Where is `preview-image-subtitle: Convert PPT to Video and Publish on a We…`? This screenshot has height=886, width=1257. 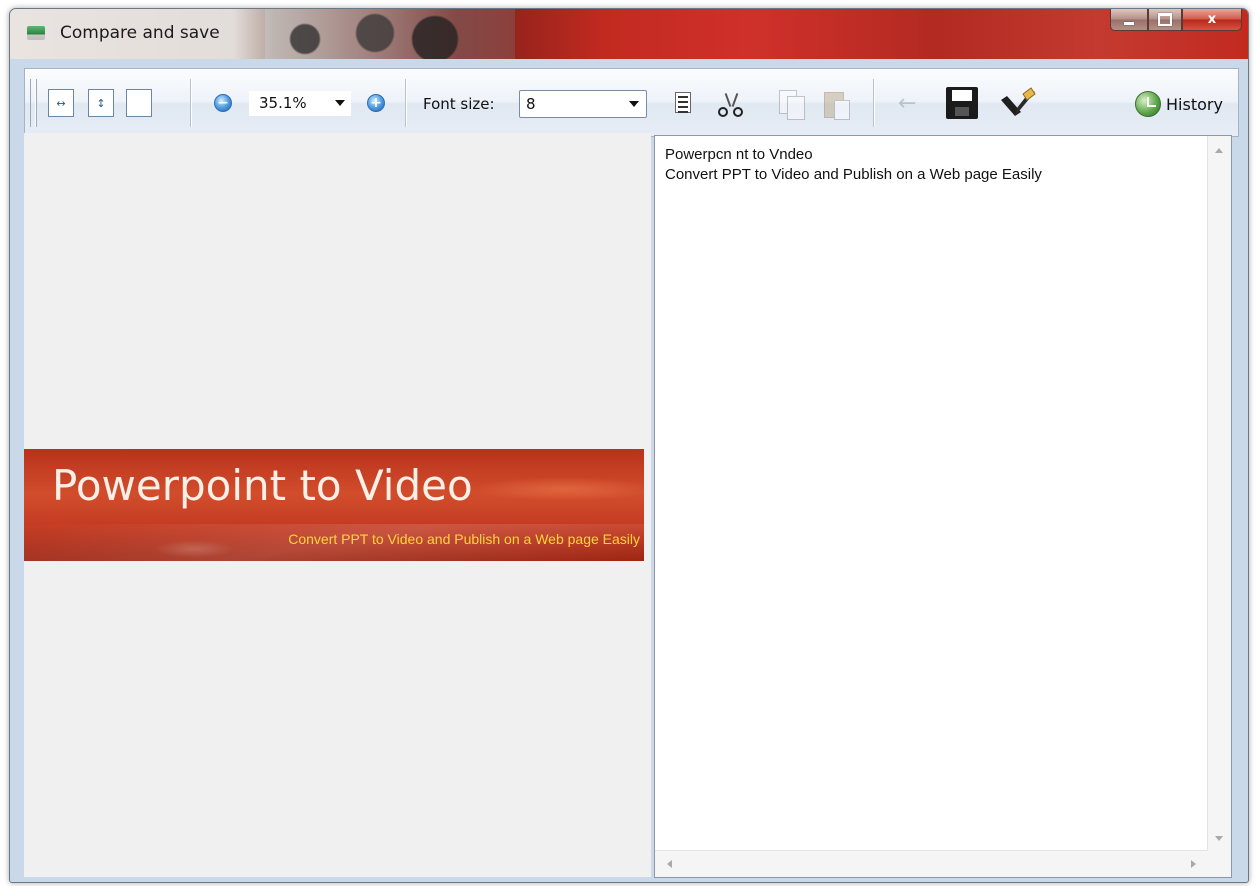 preview-image-subtitle: Convert PPT to Video and Publish on a We… is located at coordinates (464, 539).